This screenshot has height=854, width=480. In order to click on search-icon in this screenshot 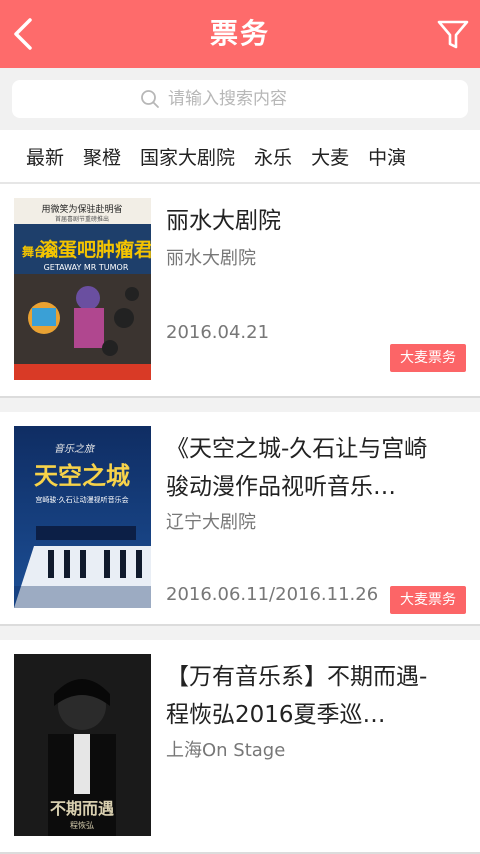, I will do `click(150, 99)`.